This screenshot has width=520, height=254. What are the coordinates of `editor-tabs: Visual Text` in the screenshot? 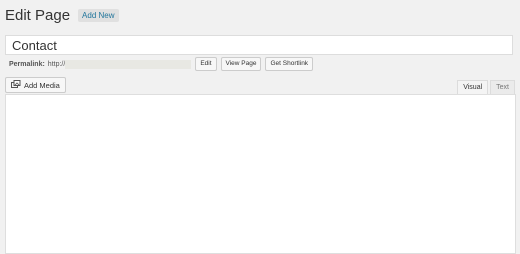 It's located at (485, 87).